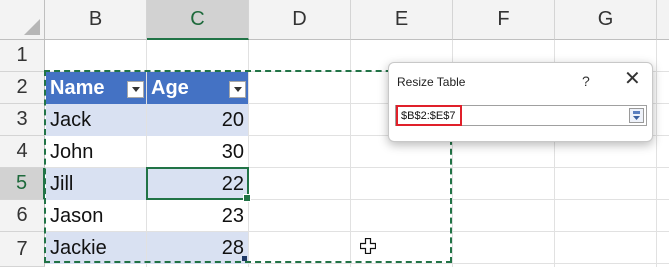 This screenshot has height=267, width=669. I want to click on column-header-b: B, so click(96, 20).